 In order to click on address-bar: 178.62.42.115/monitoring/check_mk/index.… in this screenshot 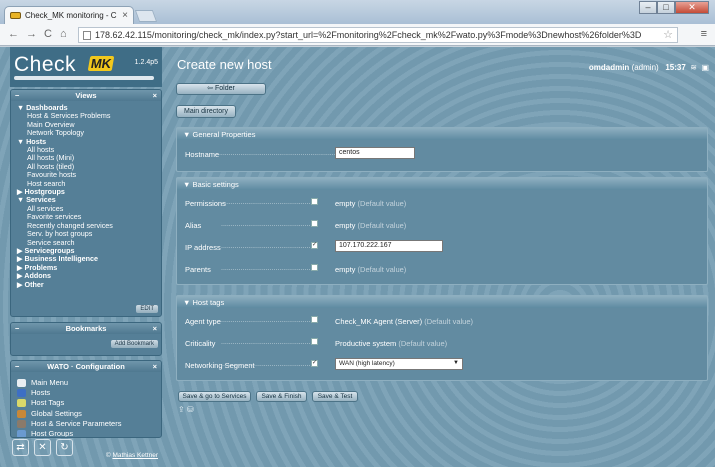, I will do `click(378, 35)`.